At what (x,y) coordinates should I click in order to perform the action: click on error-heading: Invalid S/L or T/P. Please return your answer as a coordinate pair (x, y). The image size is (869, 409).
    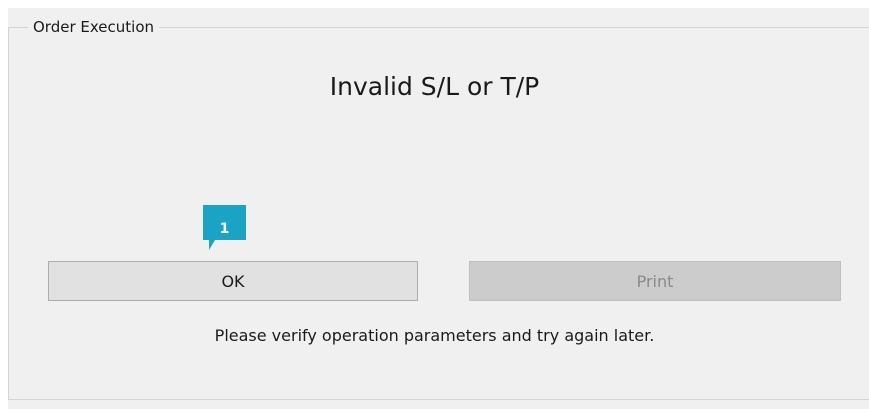
    Looking at the image, I should click on (434, 86).